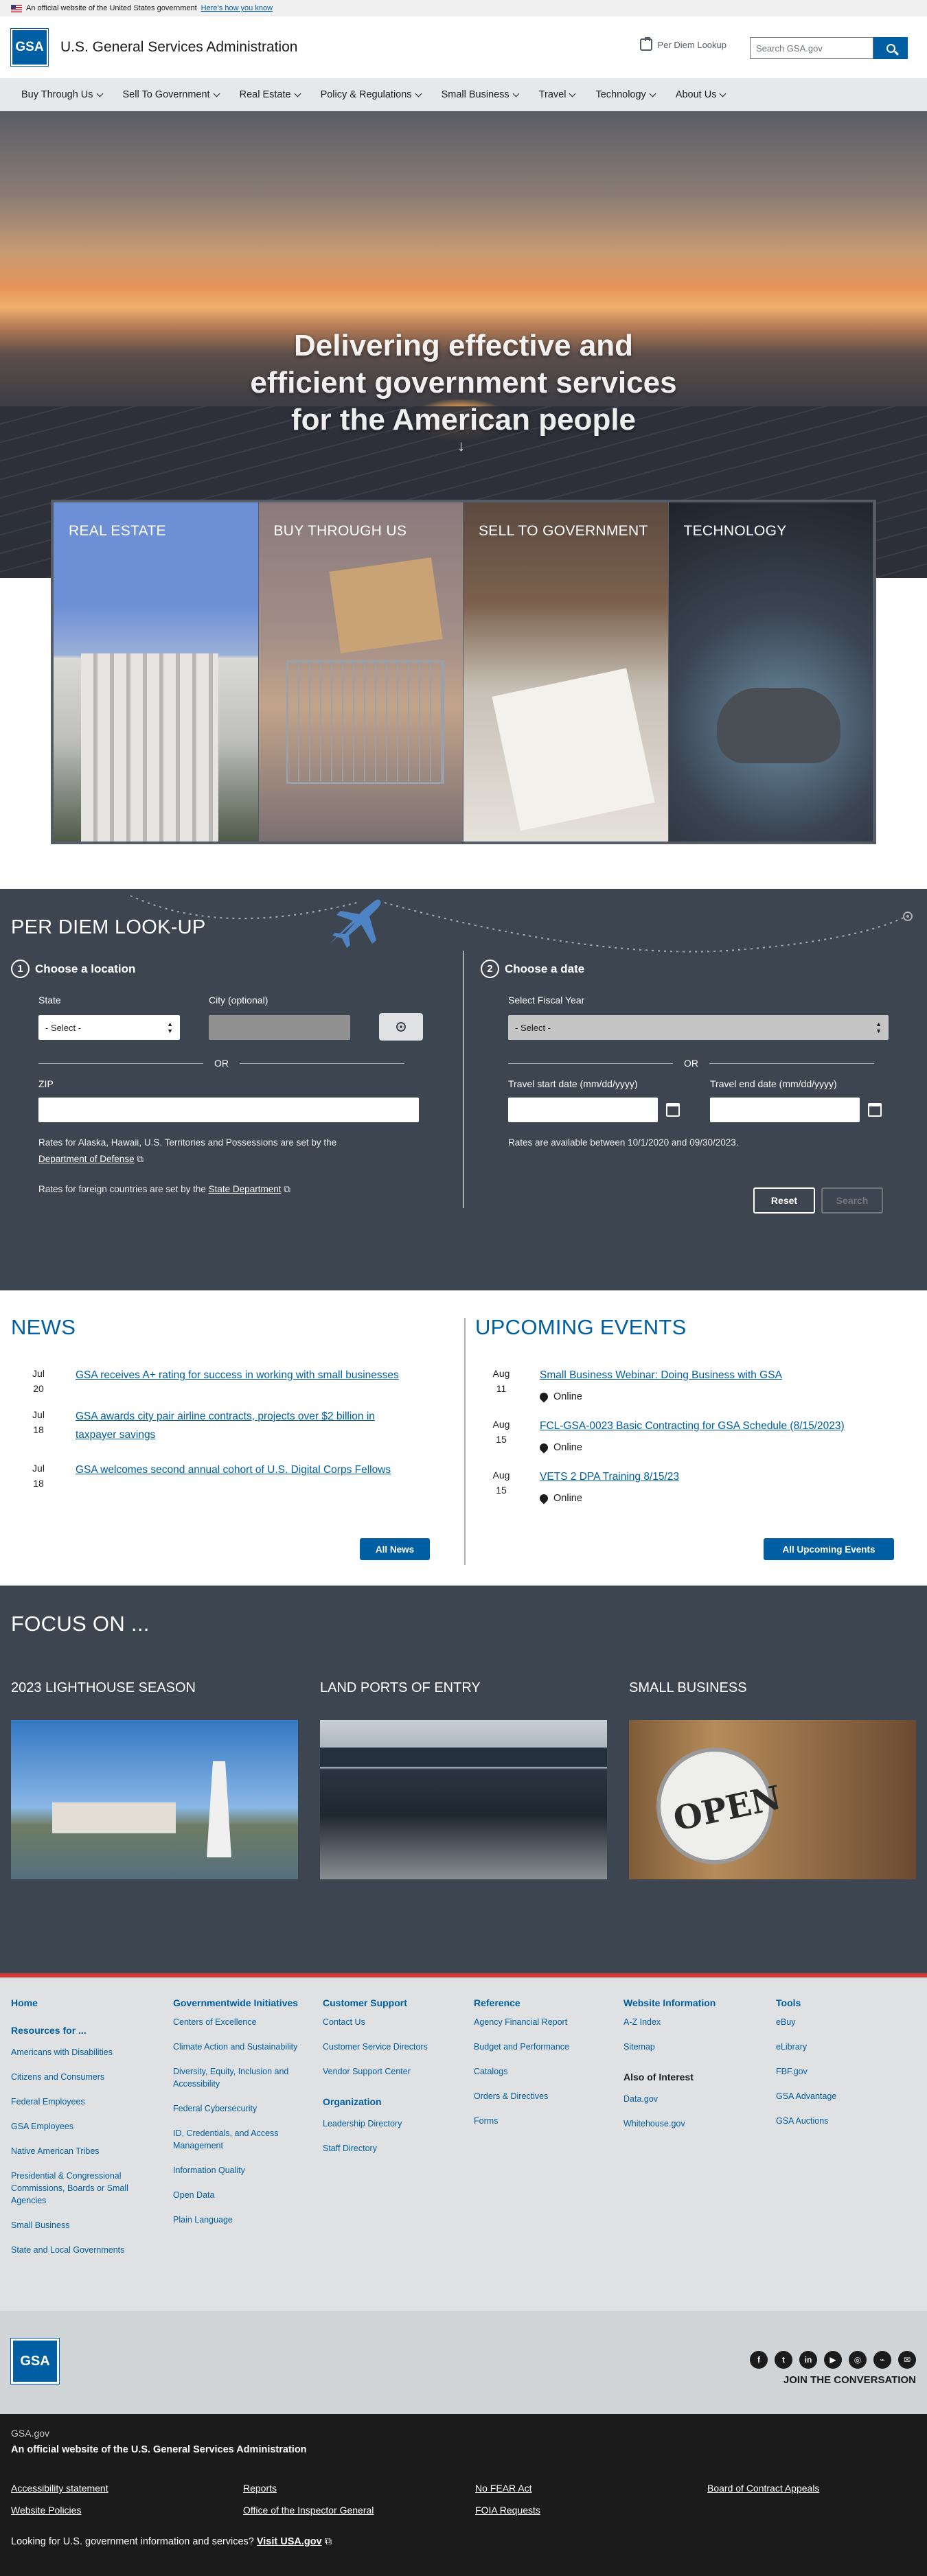 Image resolution: width=927 pixels, height=2576 pixels. What do you see at coordinates (539, 2022) in the screenshot?
I see `footer-link: Agency Financial Report` at bounding box center [539, 2022].